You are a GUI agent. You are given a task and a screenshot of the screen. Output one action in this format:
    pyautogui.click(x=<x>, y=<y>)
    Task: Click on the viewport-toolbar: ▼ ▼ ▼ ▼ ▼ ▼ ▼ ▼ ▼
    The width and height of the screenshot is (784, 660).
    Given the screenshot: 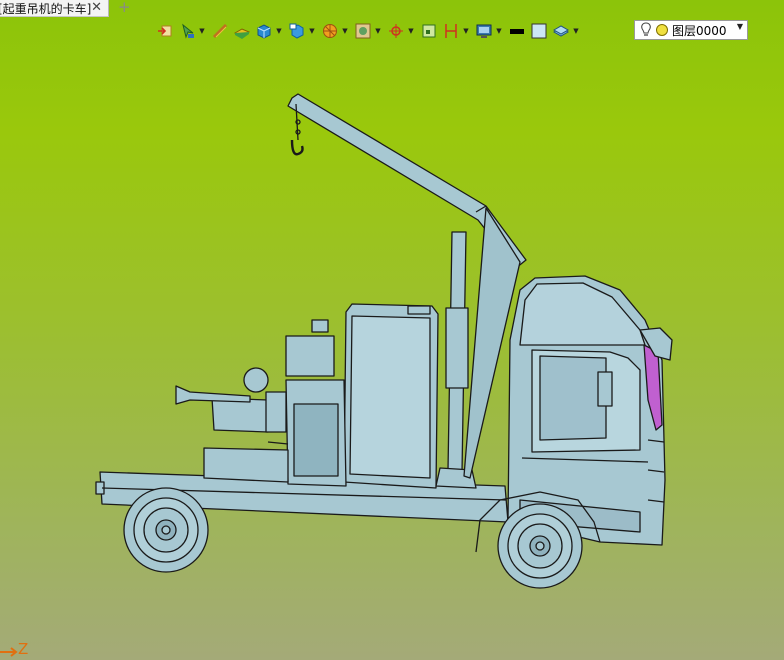 What is the action you would take?
    pyautogui.click(x=368, y=31)
    